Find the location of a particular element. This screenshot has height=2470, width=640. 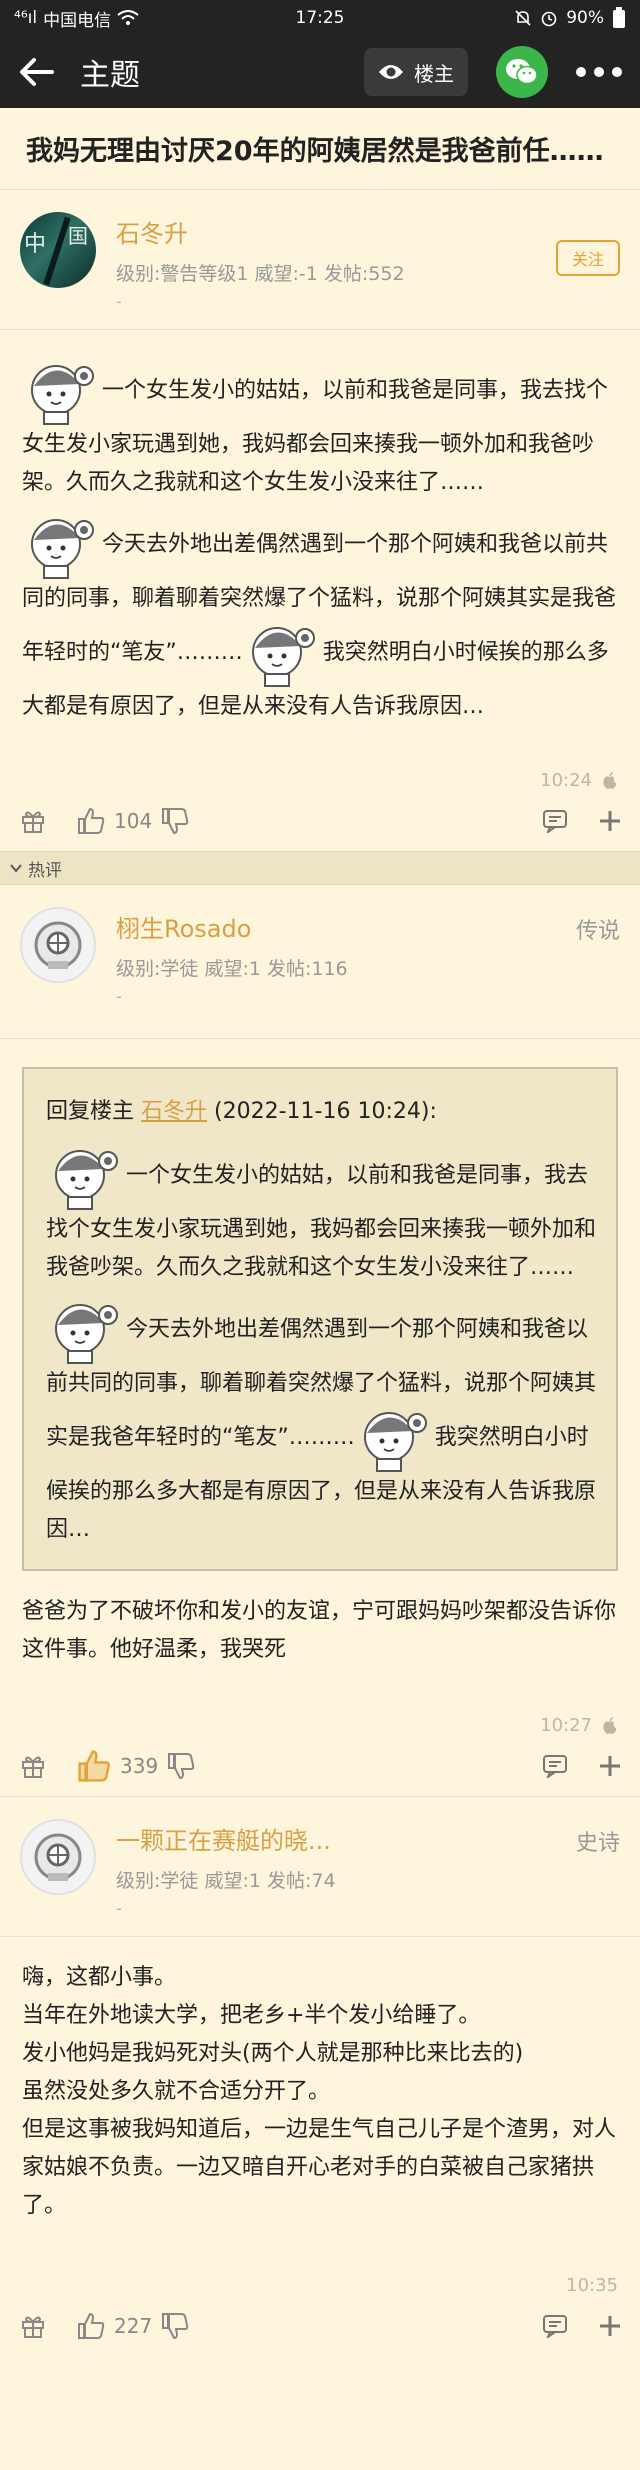

user-info: 一颗正在赛艇的晓... 级别:学徒 威望:1 发帖:74 - is located at coordinates (346, 1868).